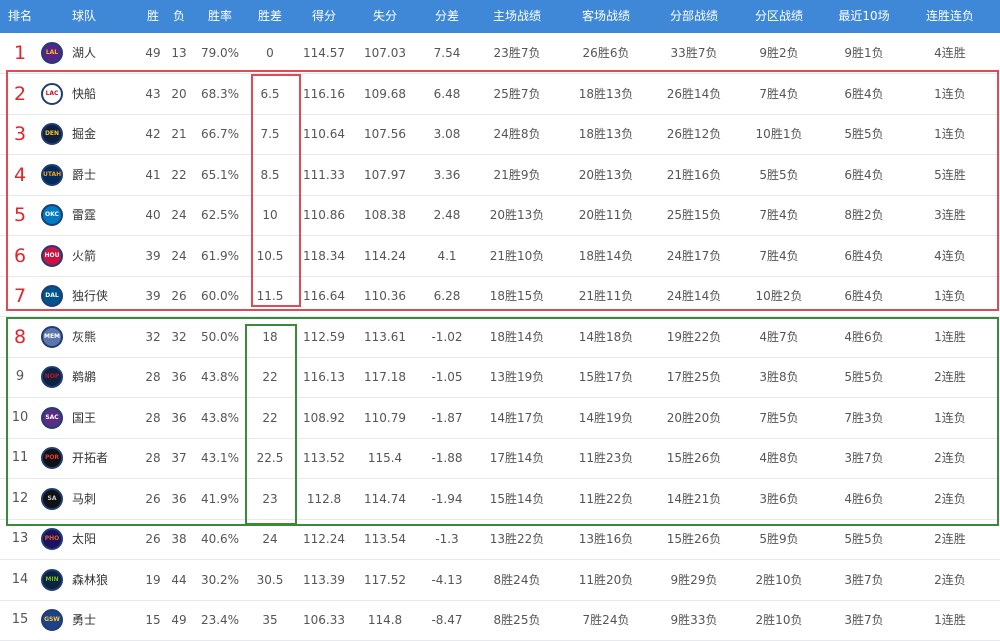 This screenshot has height=641, width=1000. What do you see at coordinates (84, 256) in the screenshot?
I see `team-name-link: 火箭` at bounding box center [84, 256].